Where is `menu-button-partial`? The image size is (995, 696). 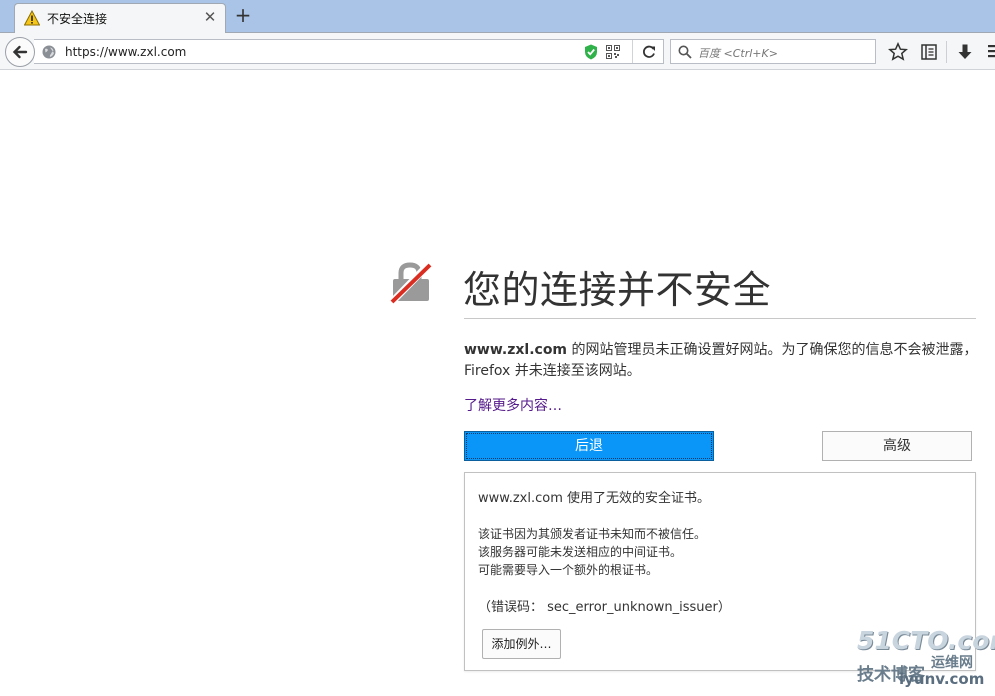 menu-button-partial is located at coordinates (990, 52).